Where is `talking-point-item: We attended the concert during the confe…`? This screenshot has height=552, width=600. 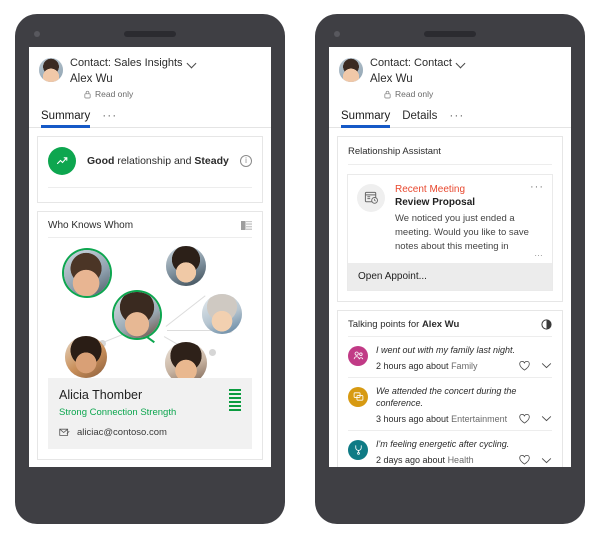 talking-point-item: We attended the concert during the confe… is located at coordinates (450, 404).